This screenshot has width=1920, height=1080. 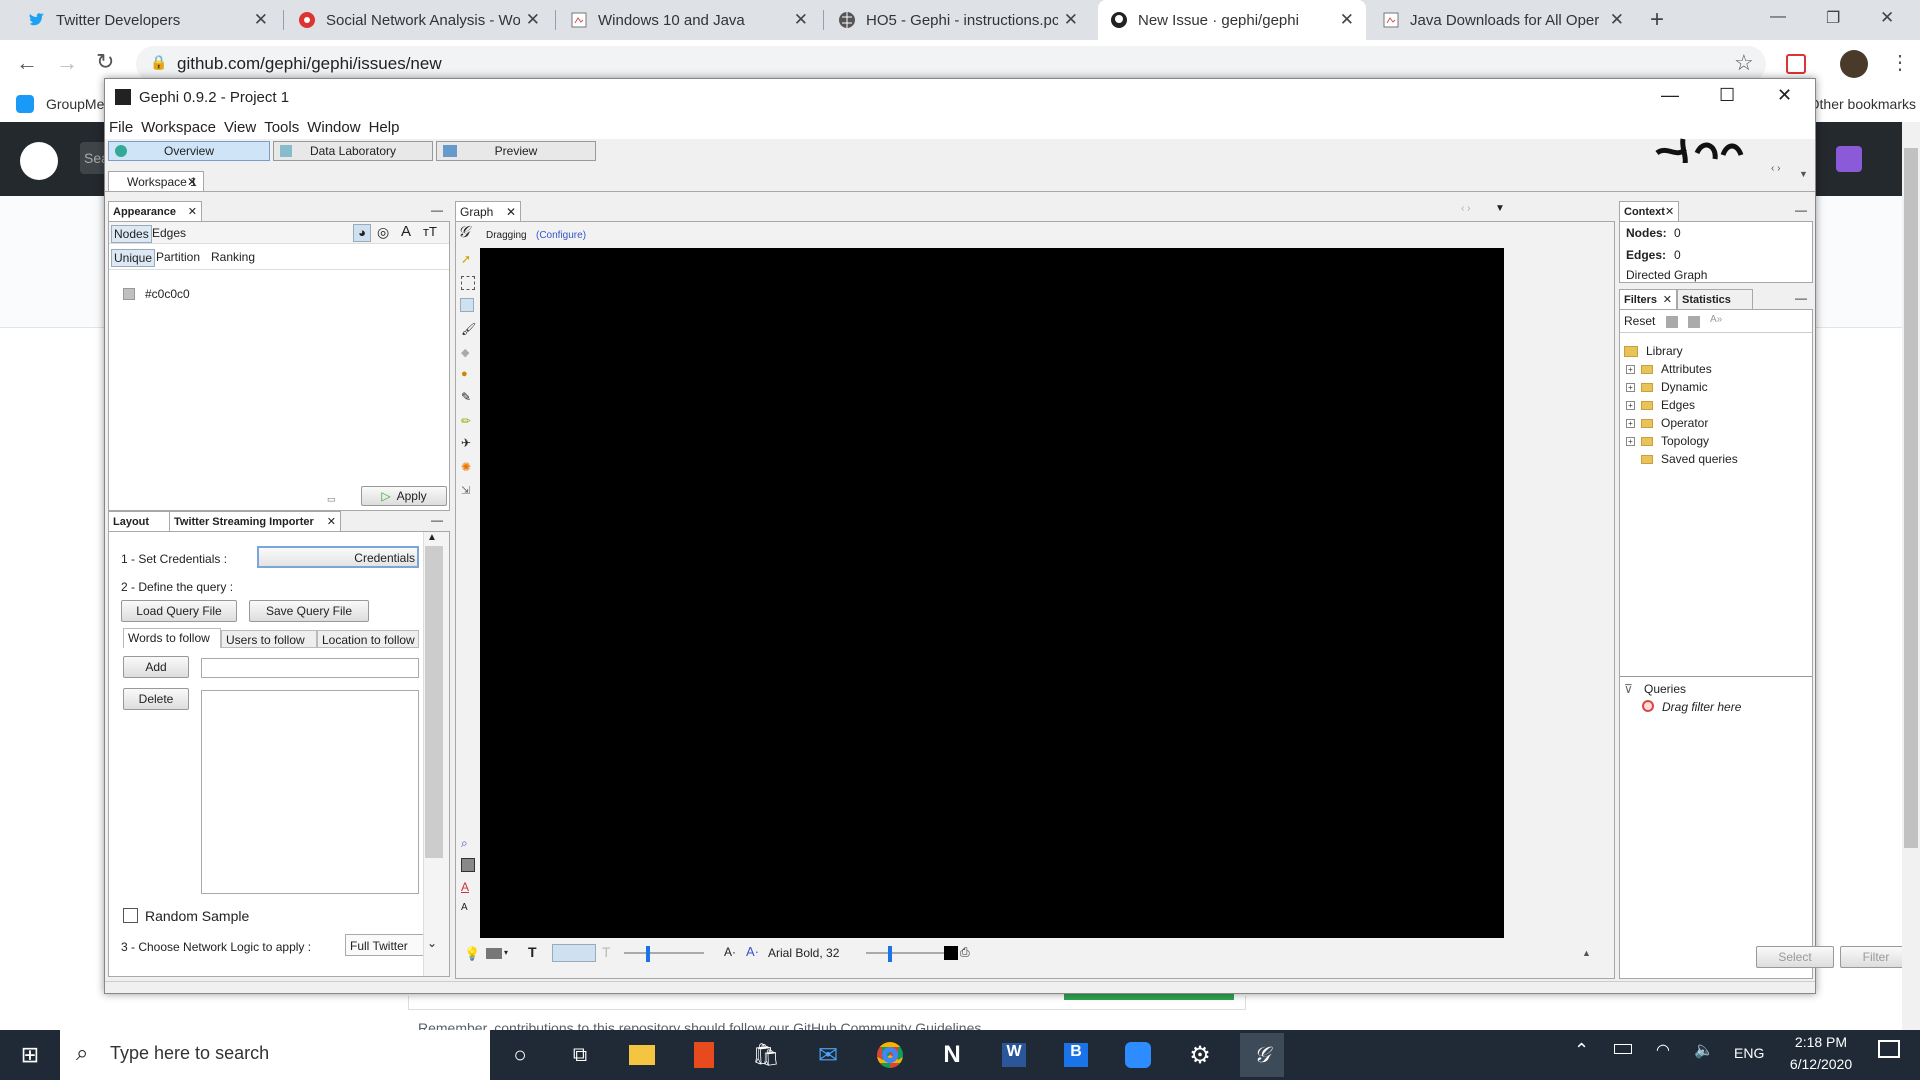 What do you see at coordinates (130, 915) in the screenshot?
I see `random-sample-checkbox` at bounding box center [130, 915].